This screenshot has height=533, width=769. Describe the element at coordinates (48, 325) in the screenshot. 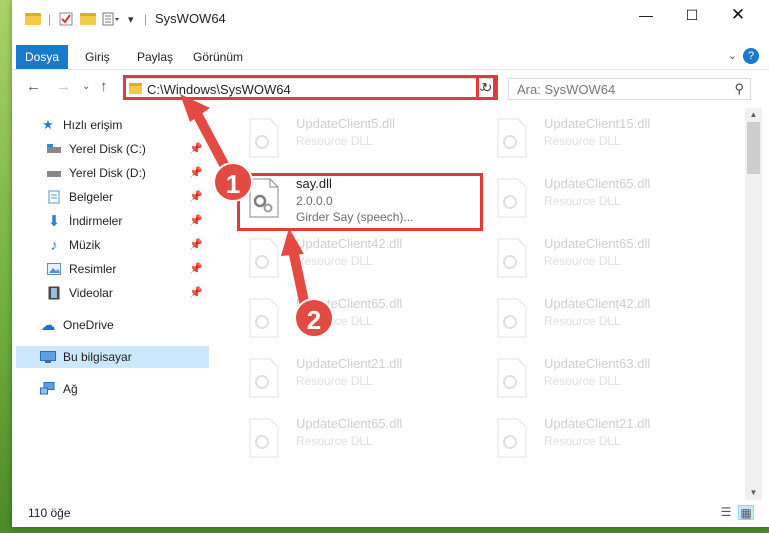

I see `cloud-icon: ☁` at that location.